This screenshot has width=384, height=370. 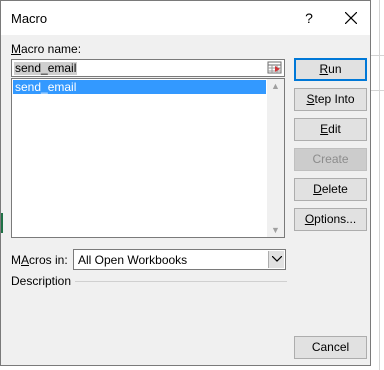 What do you see at coordinates (29, 18) in the screenshot?
I see `dialog-title: Macro` at bounding box center [29, 18].